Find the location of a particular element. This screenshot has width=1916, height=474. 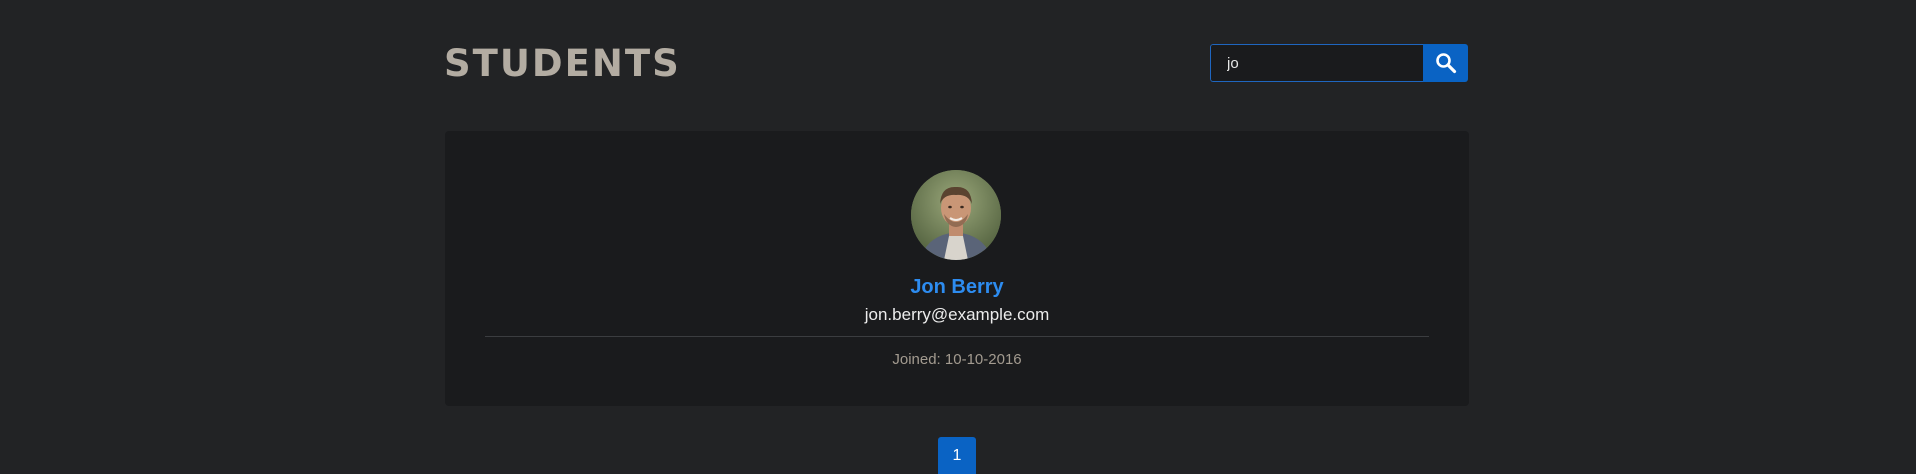

search-button is located at coordinates (1445, 63).